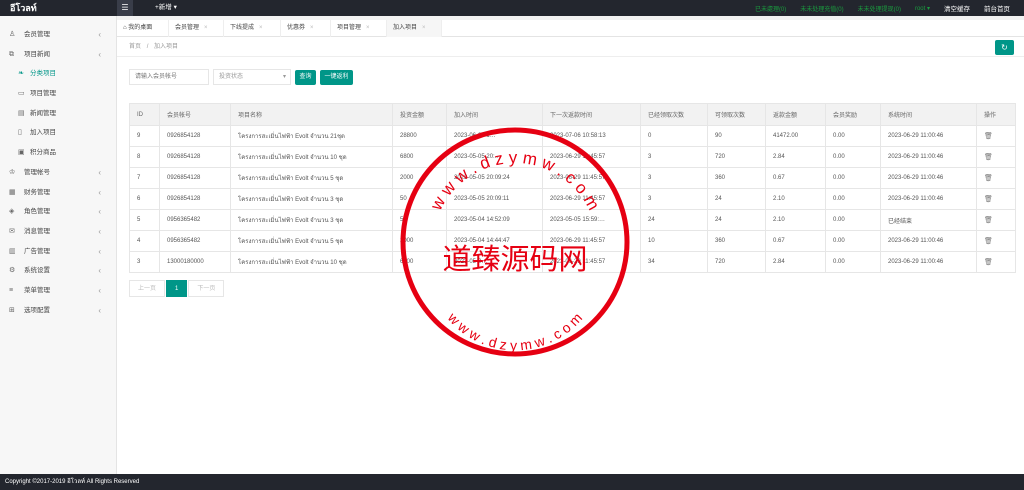 This screenshot has height=490, width=1024. What do you see at coordinates (58, 311) in the screenshot?
I see `sidebar-item-options: ⊞ 选项配置 ‹` at bounding box center [58, 311].